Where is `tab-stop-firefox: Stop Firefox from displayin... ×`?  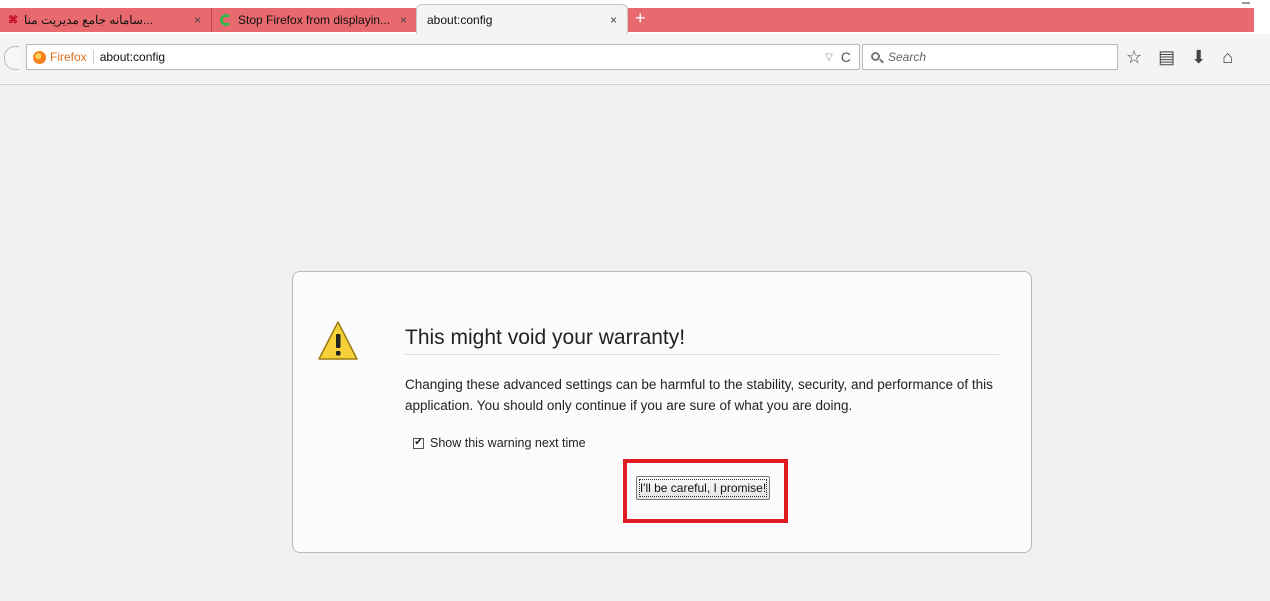
tab-stop-firefox: Stop Firefox from displayin... × is located at coordinates (315, 20).